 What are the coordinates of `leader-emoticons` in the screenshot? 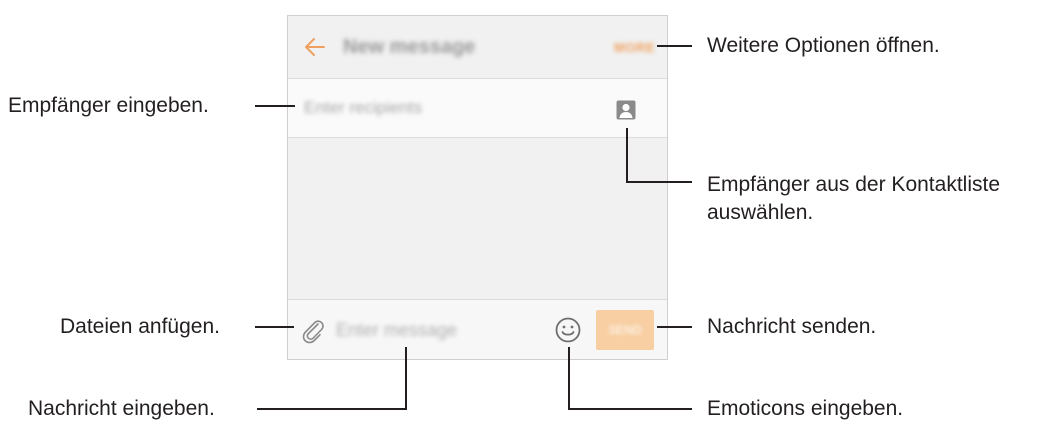 It's located at (630, 378).